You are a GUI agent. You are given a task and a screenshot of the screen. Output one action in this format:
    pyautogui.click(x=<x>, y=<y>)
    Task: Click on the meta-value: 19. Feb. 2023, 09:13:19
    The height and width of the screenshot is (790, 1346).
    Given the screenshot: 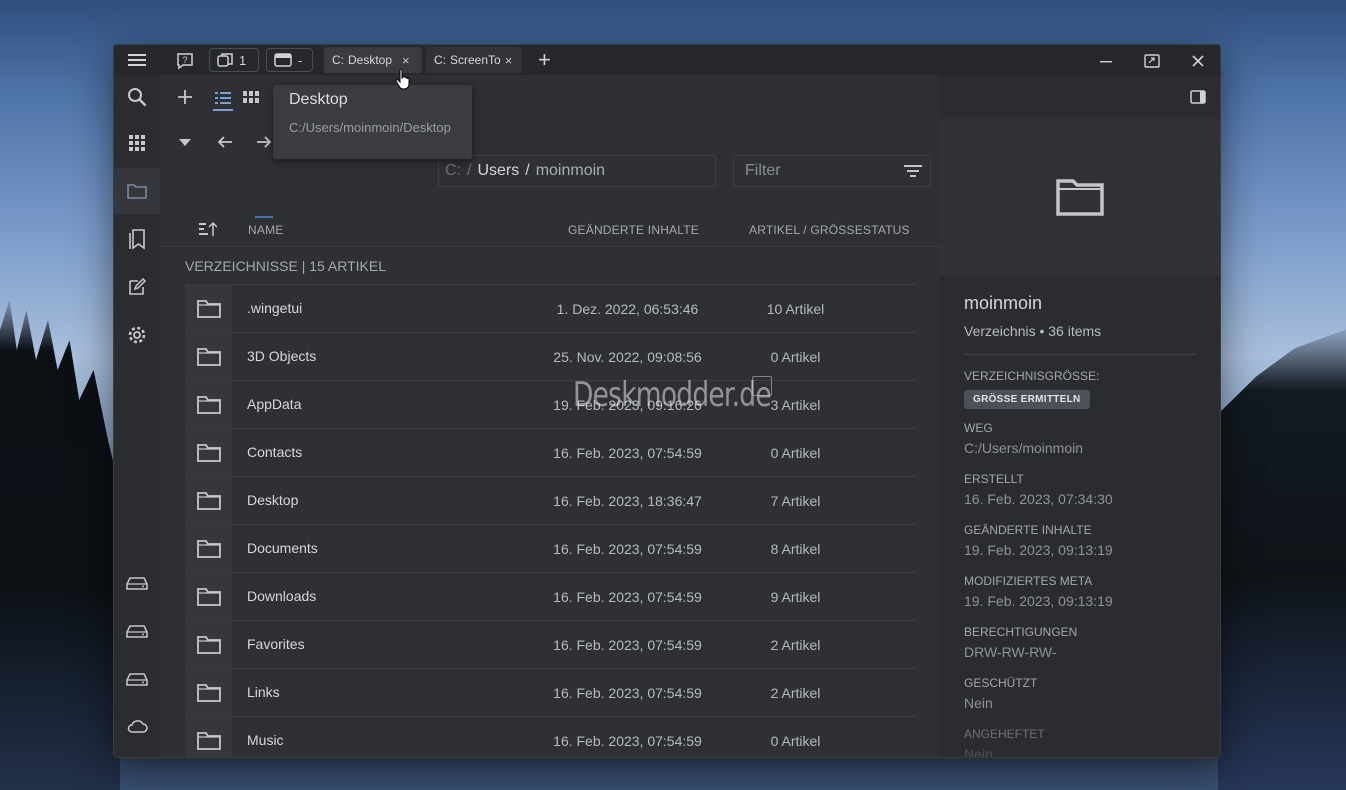 What is the action you would take?
    pyautogui.click(x=1038, y=601)
    